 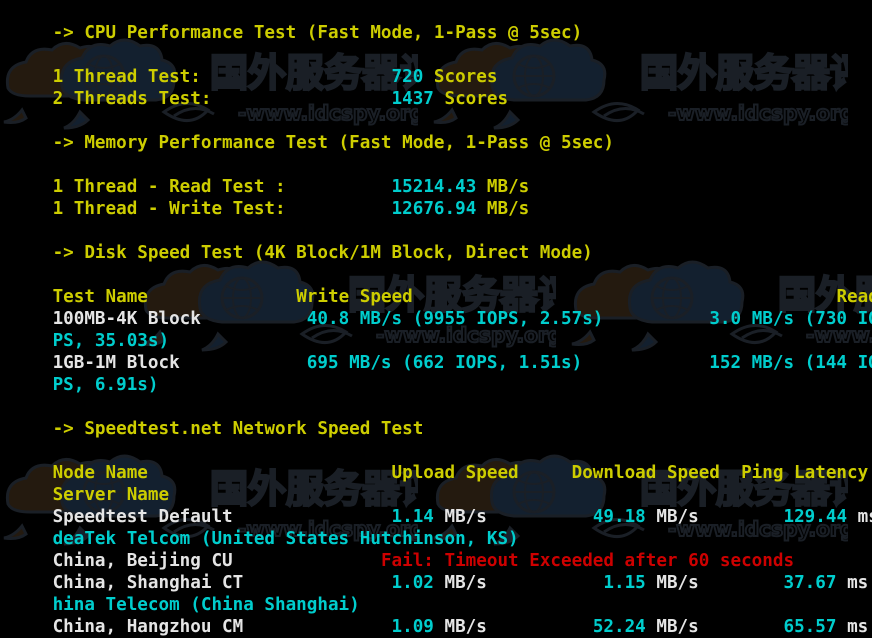 What do you see at coordinates (412, 583) in the screenshot?
I see `speedtest-row-shanghai-upload-value: 1.02` at bounding box center [412, 583].